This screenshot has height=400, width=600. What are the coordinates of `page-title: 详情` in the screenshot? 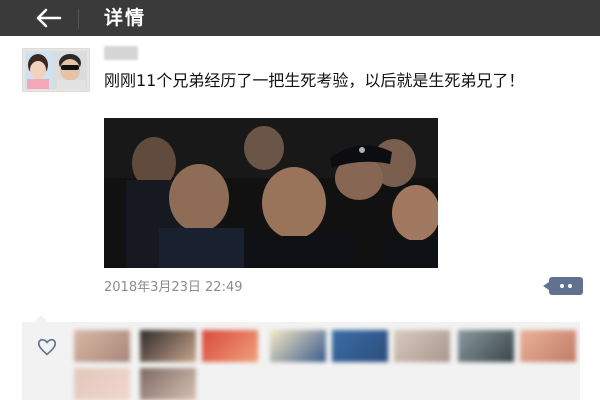 It's located at (125, 18).